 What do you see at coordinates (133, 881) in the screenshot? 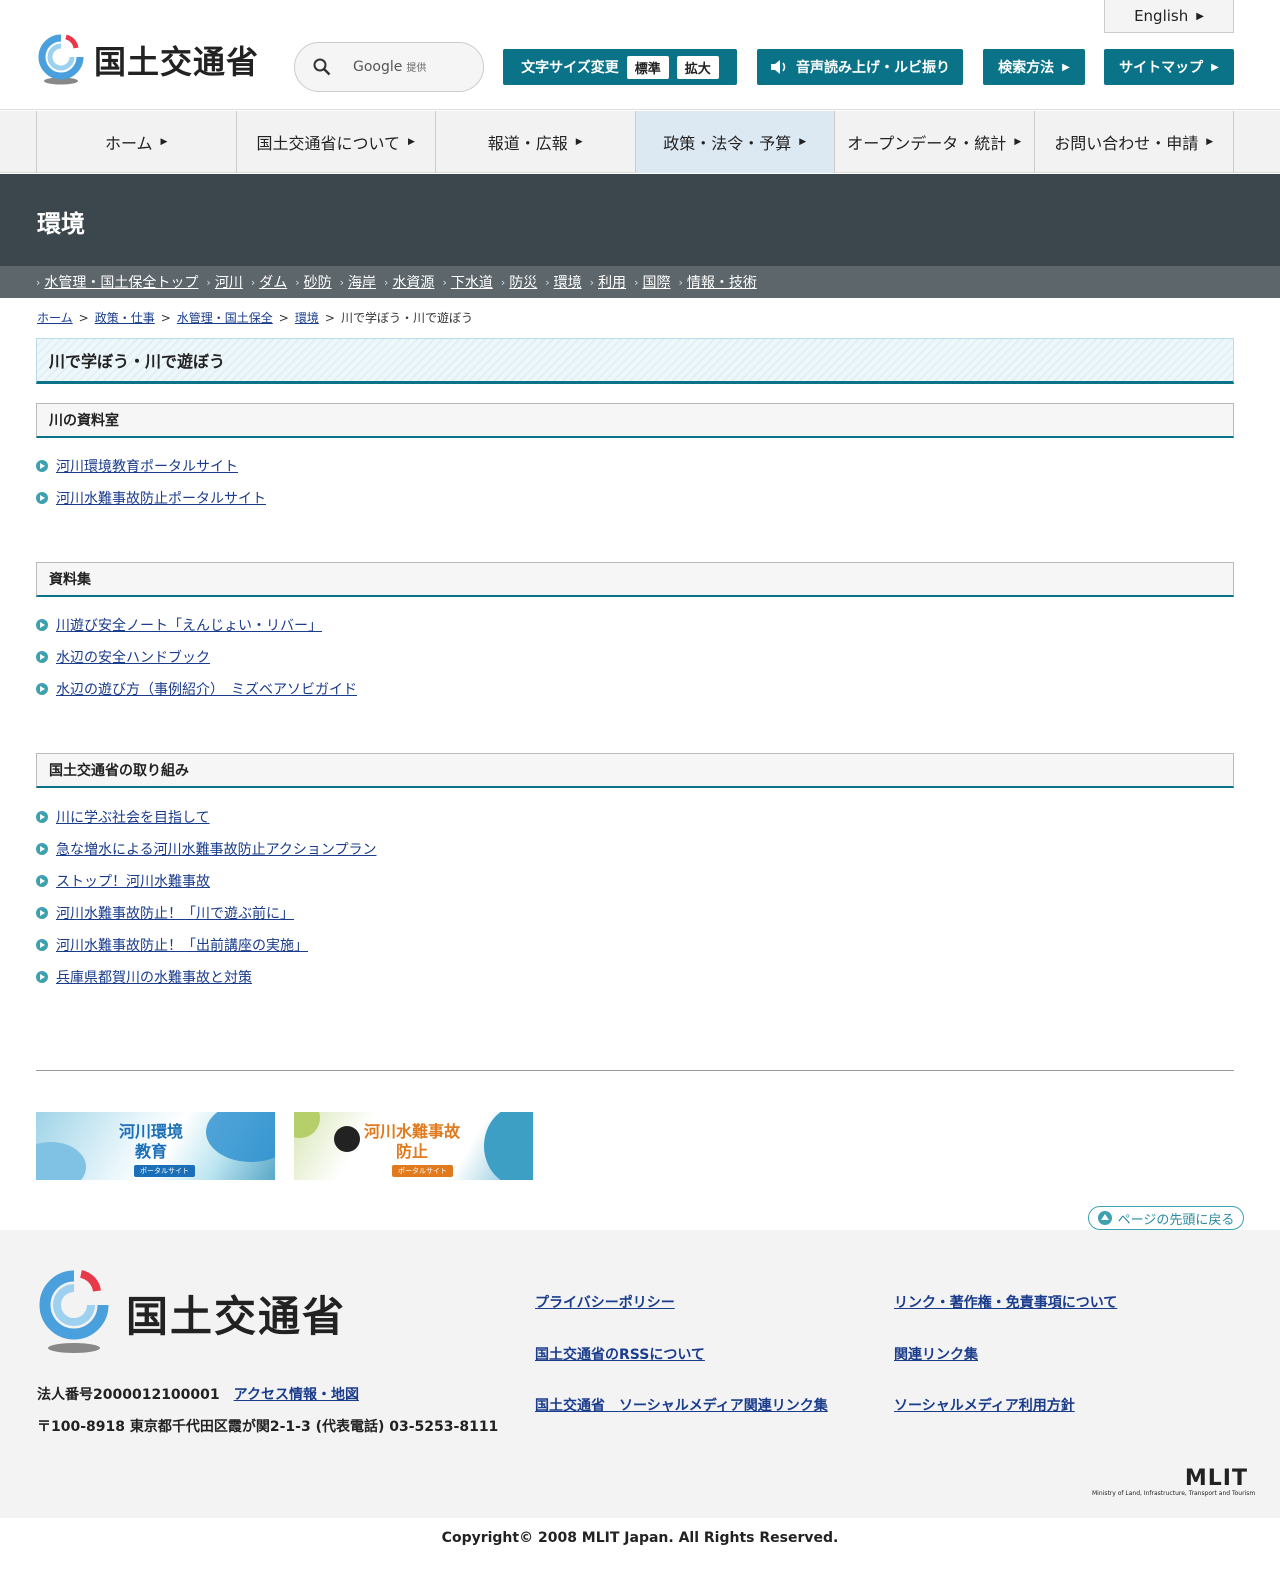
I see `content-link: ストップ！河川水難事故` at bounding box center [133, 881].